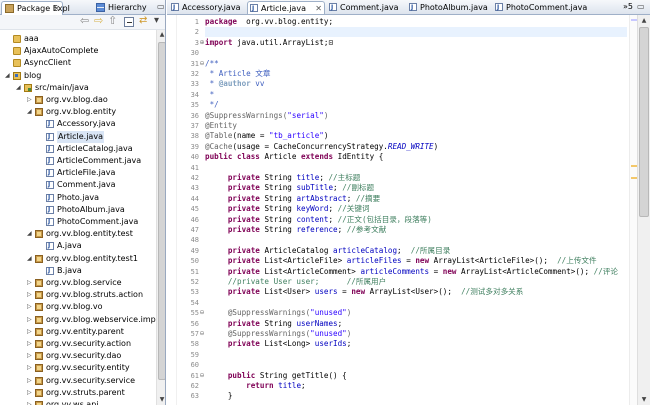 Image resolution: width=650 pixels, height=405 pixels. I want to click on code-line: private String userNames;, so click(273, 324).